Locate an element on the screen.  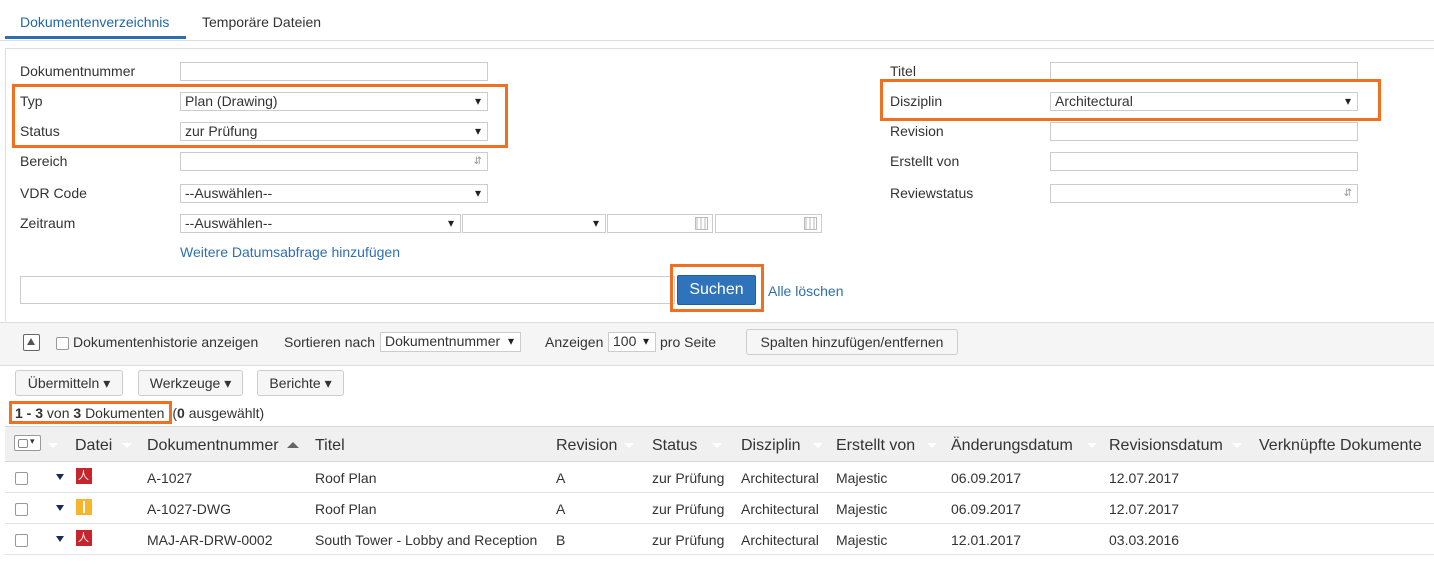
cell-revision-date: 03.03.2016 is located at coordinates (1144, 540).